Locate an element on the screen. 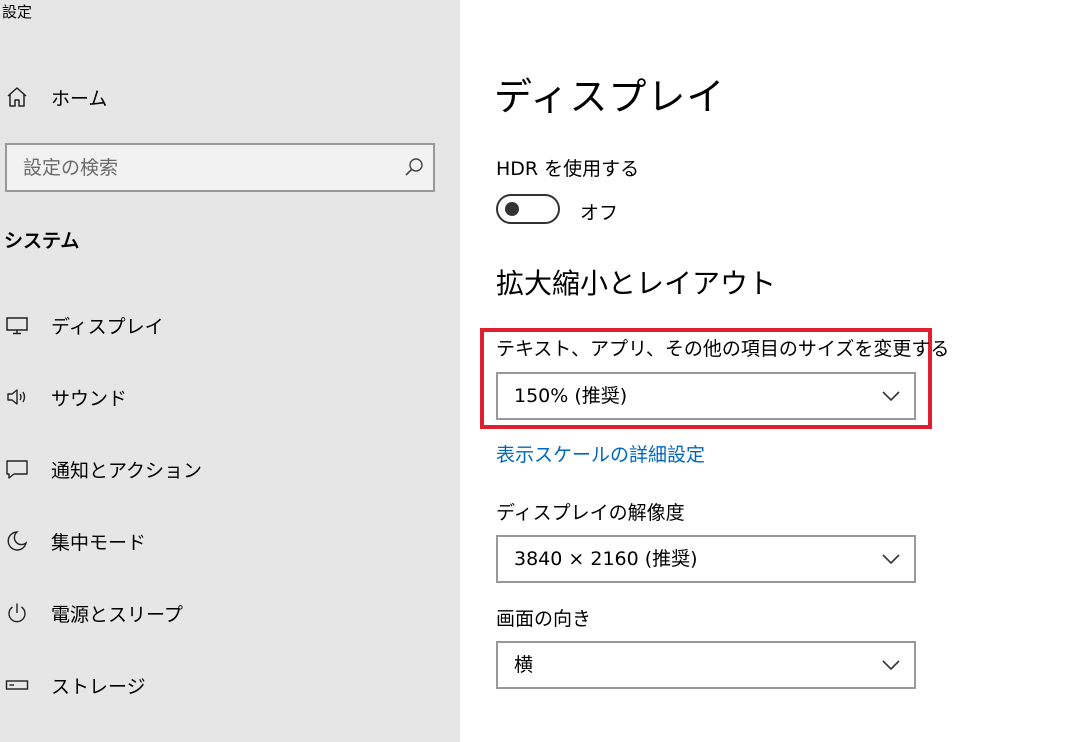  sidebar-item-label: 通知とアクション is located at coordinates (127, 470).